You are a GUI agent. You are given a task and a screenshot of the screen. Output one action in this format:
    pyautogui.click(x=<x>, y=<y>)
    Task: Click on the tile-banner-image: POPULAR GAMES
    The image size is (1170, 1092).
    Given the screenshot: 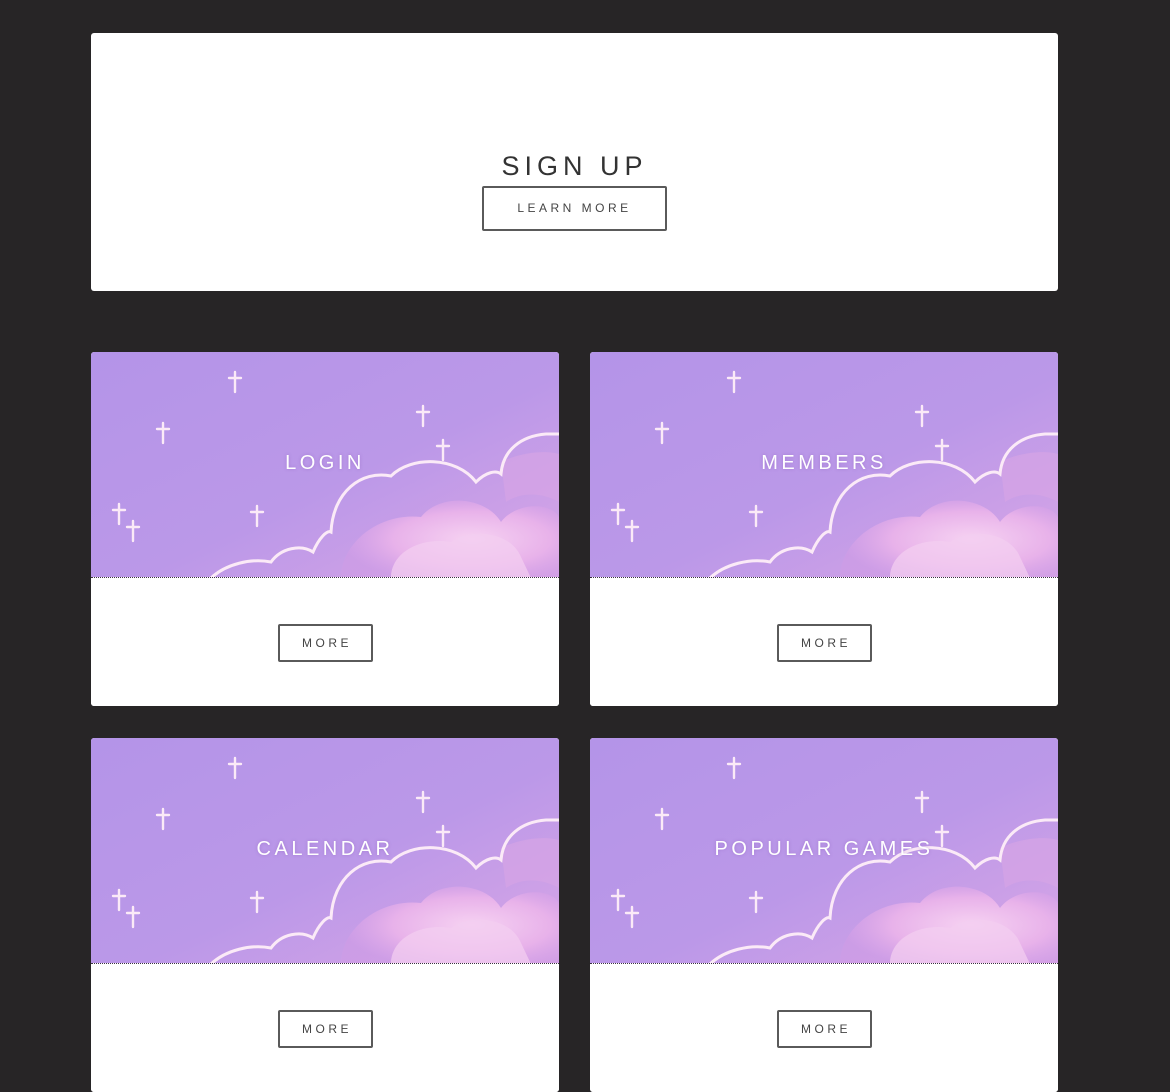 What is the action you would take?
    pyautogui.click(x=824, y=851)
    